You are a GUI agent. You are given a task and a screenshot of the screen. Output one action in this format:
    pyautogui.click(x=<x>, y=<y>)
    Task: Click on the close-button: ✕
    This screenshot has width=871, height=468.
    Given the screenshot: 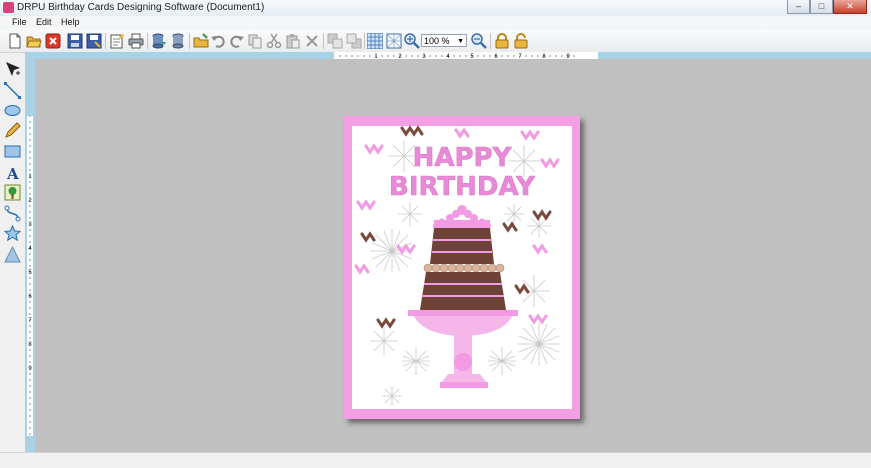 What is the action you would take?
    pyautogui.click(x=850, y=7)
    